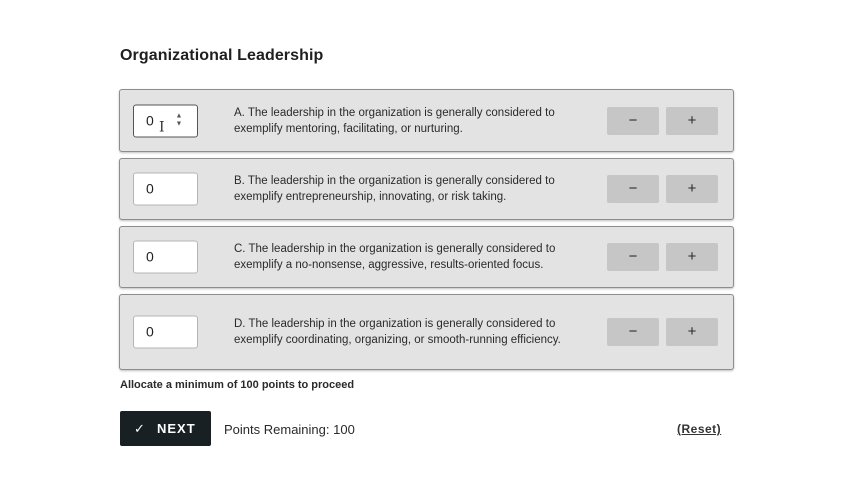 The height and width of the screenshot is (480, 853). What do you see at coordinates (162, 127) in the screenshot?
I see `text-cursor-icon: I` at bounding box center [162, 127].